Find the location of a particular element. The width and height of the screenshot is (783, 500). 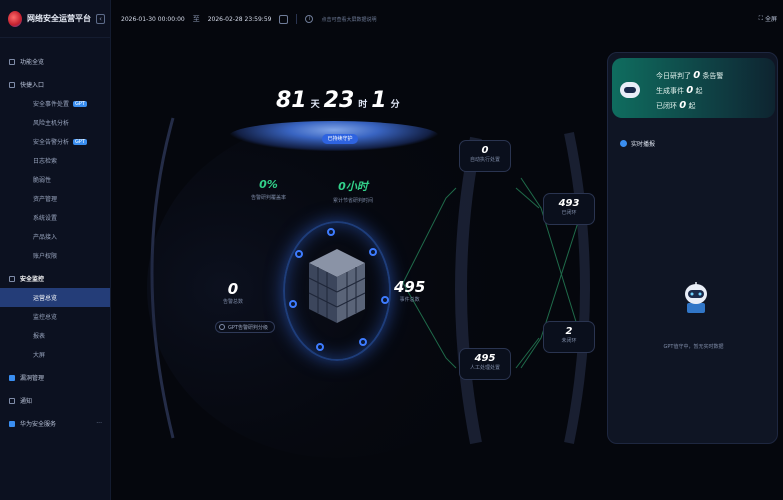

sidebar-item: 风险主机分析 is located at coordinates (55, 122).